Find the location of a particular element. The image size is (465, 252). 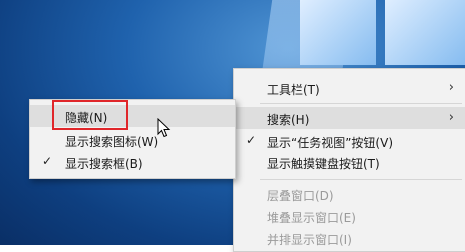

mouse-pointer-icon is located at coordinates (164, 128).